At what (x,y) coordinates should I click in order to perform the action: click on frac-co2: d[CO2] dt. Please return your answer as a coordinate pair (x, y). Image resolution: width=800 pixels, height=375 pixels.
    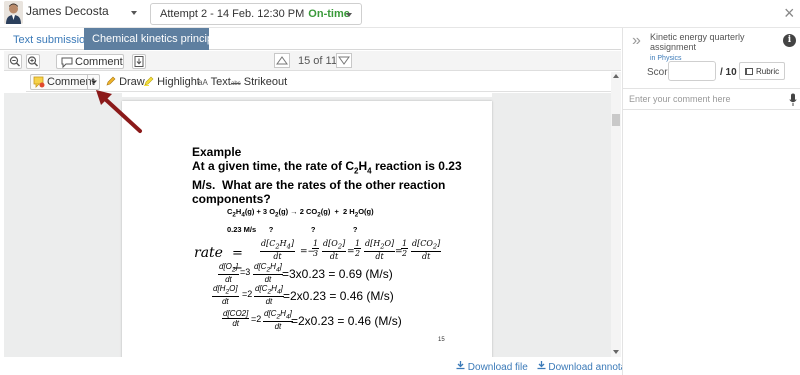
    Looking at the image, I should click on (236, 318).